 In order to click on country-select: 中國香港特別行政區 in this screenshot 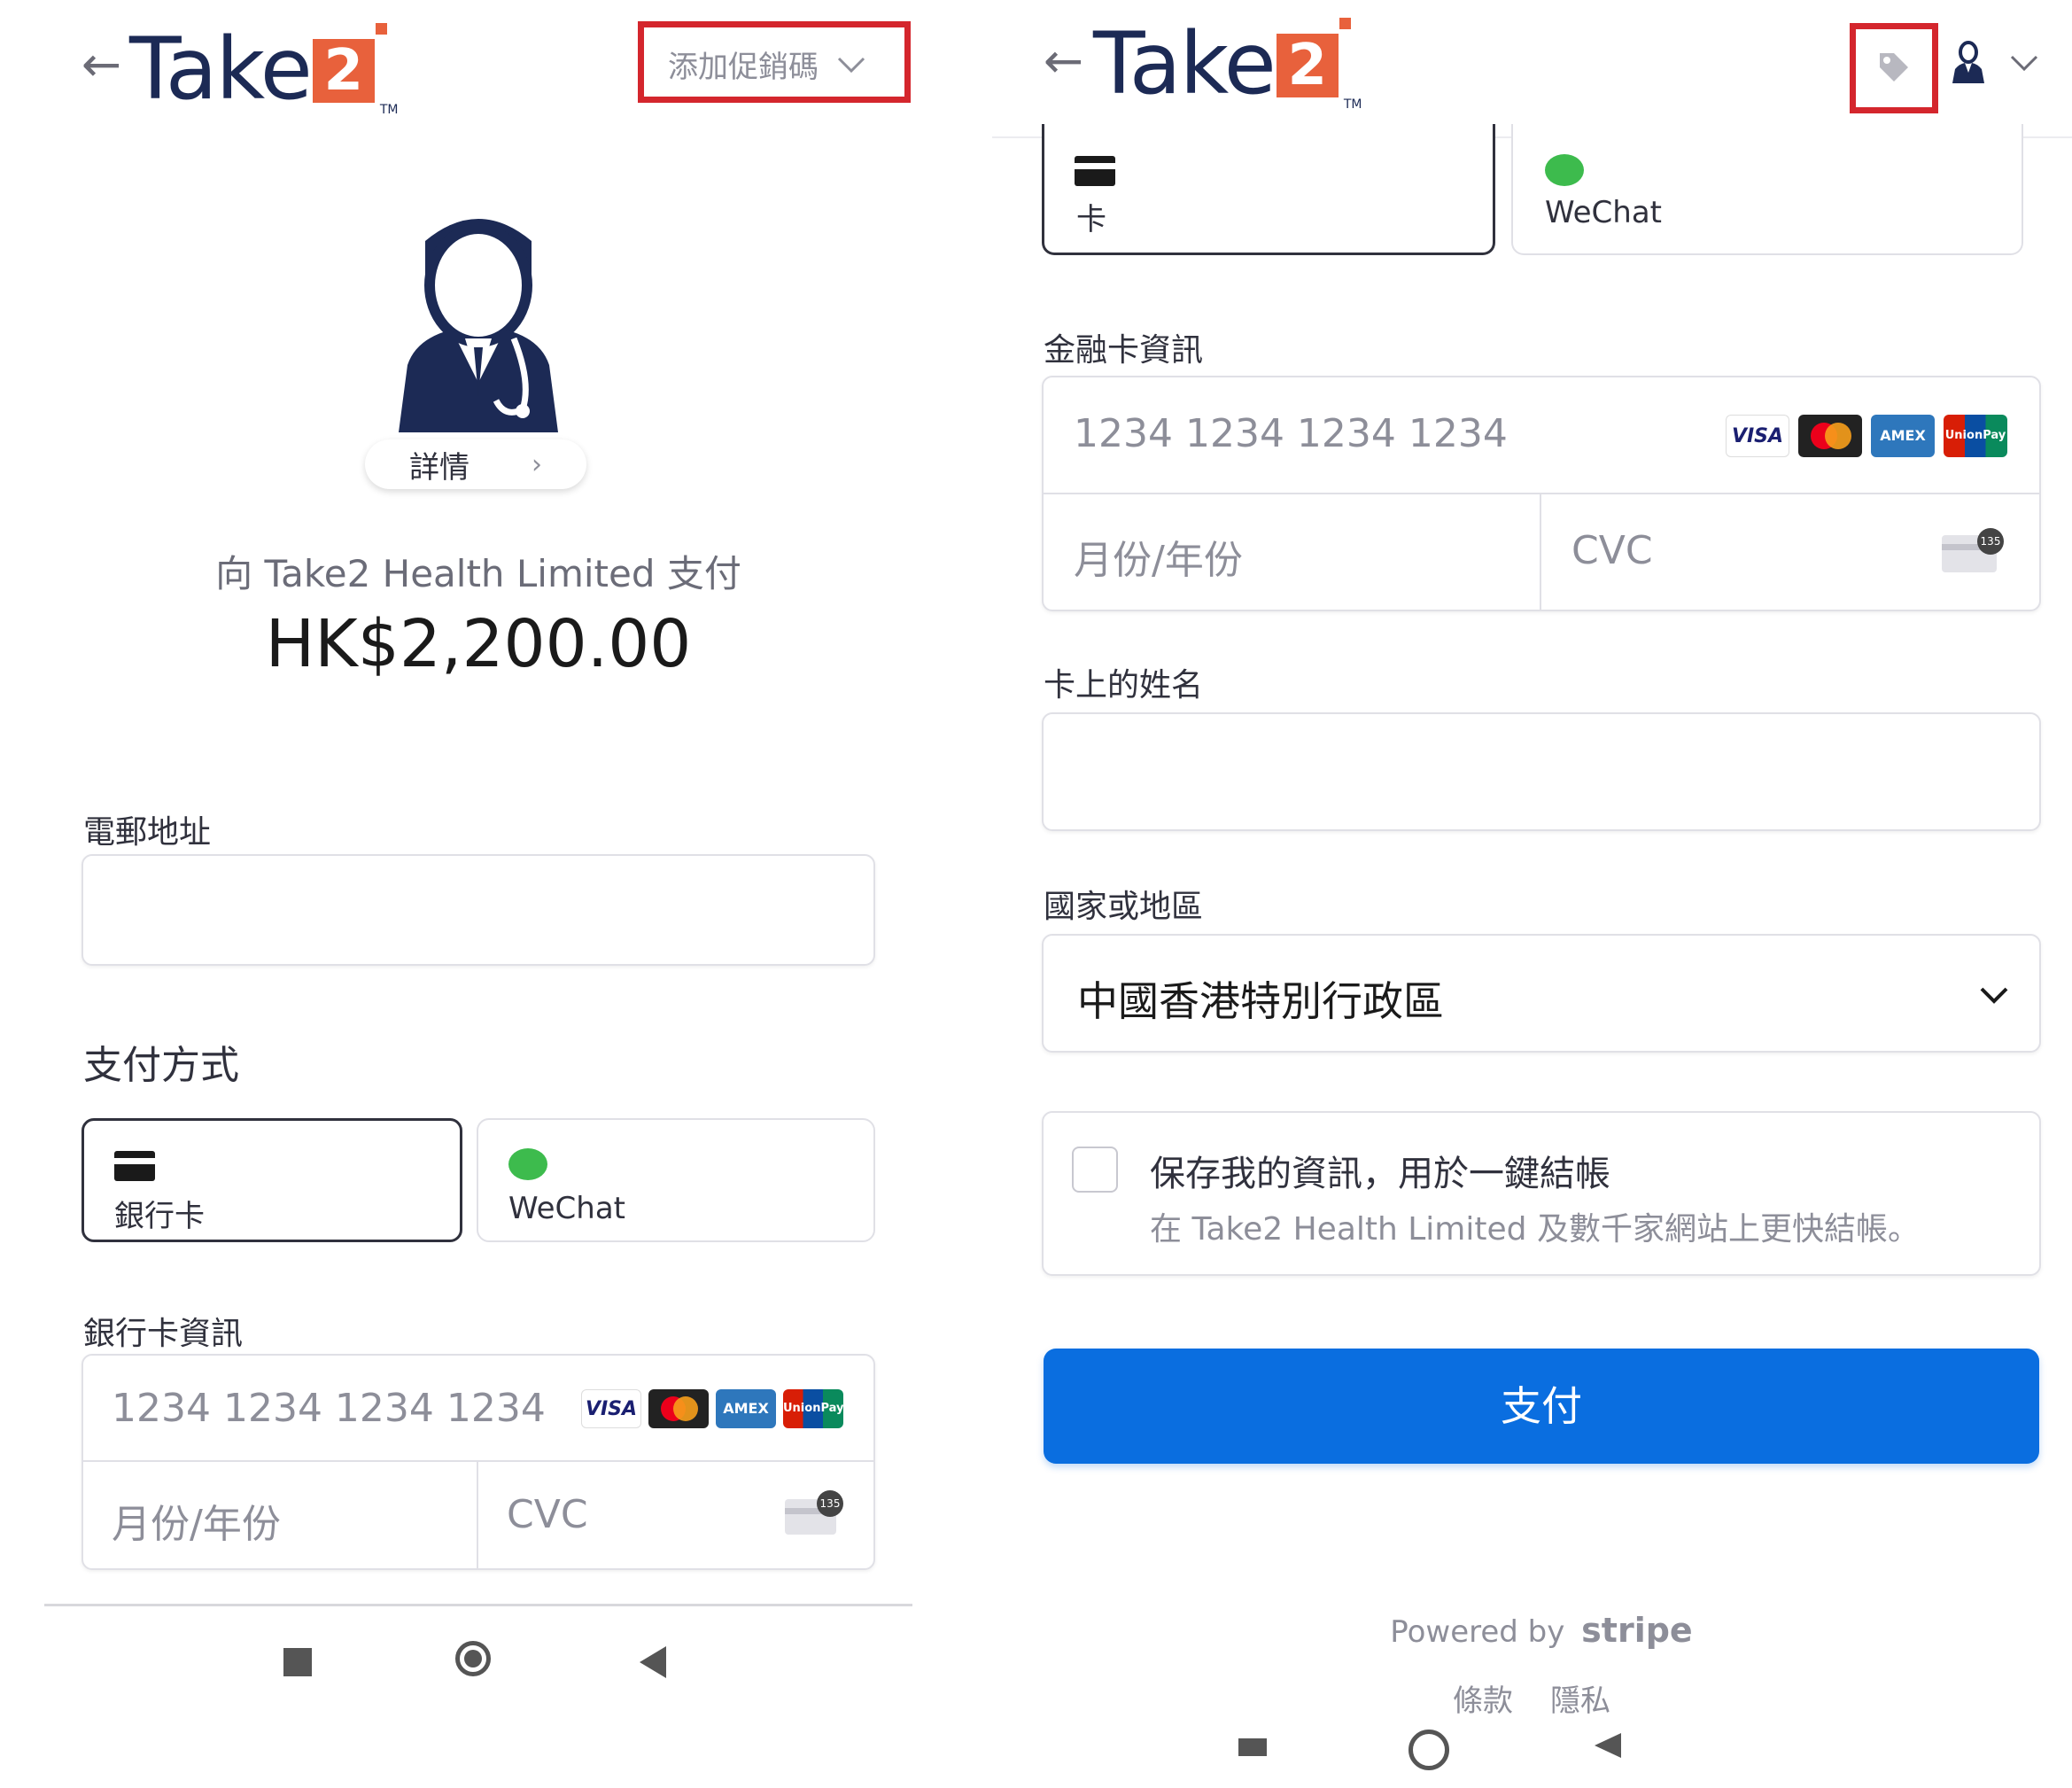, I will do `click(1541, 993)`.